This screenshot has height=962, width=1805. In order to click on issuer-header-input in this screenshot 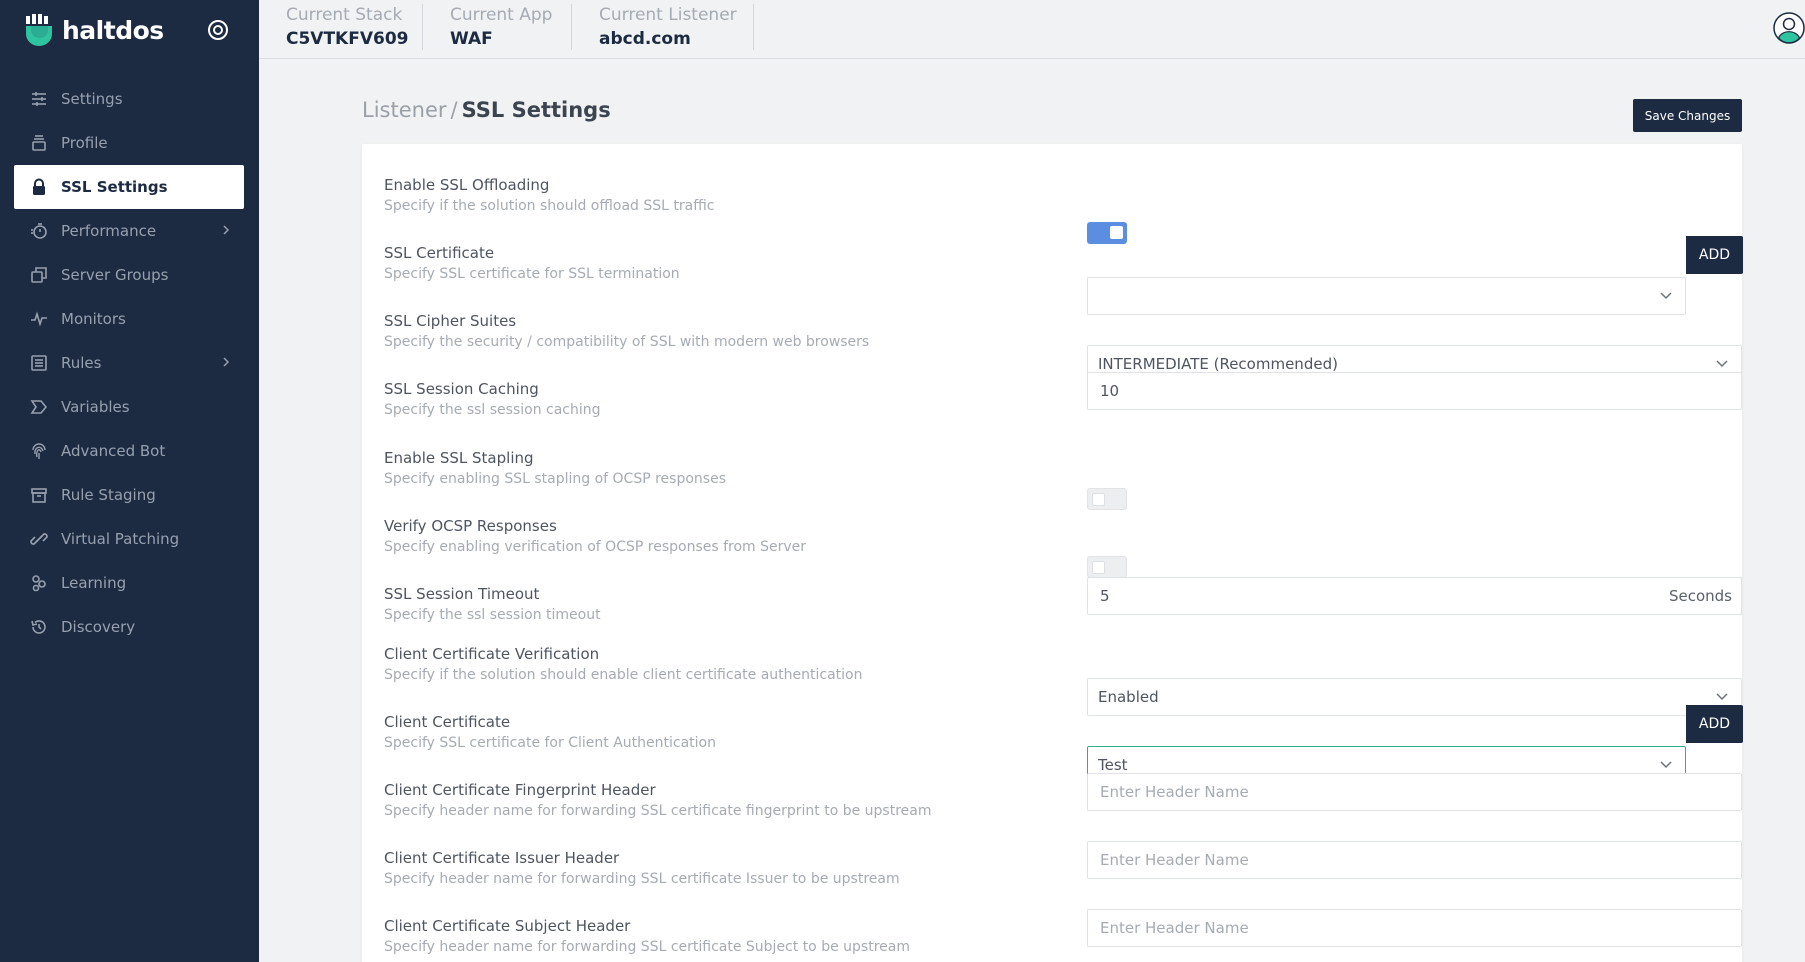, I will do `click(1414, 860)`.